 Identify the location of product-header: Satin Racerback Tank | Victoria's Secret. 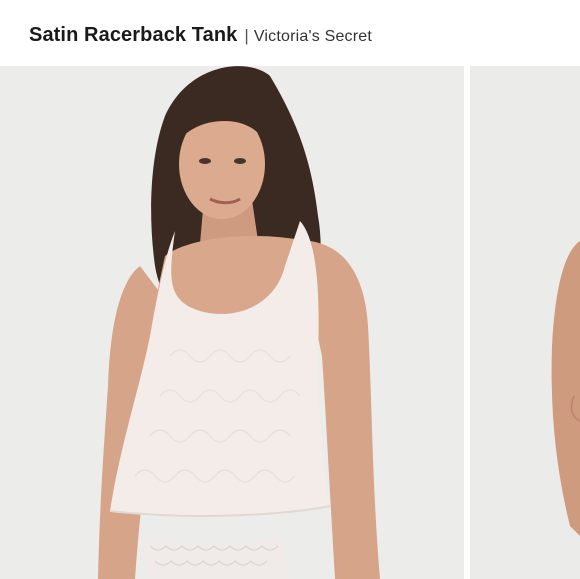
(290, 33).